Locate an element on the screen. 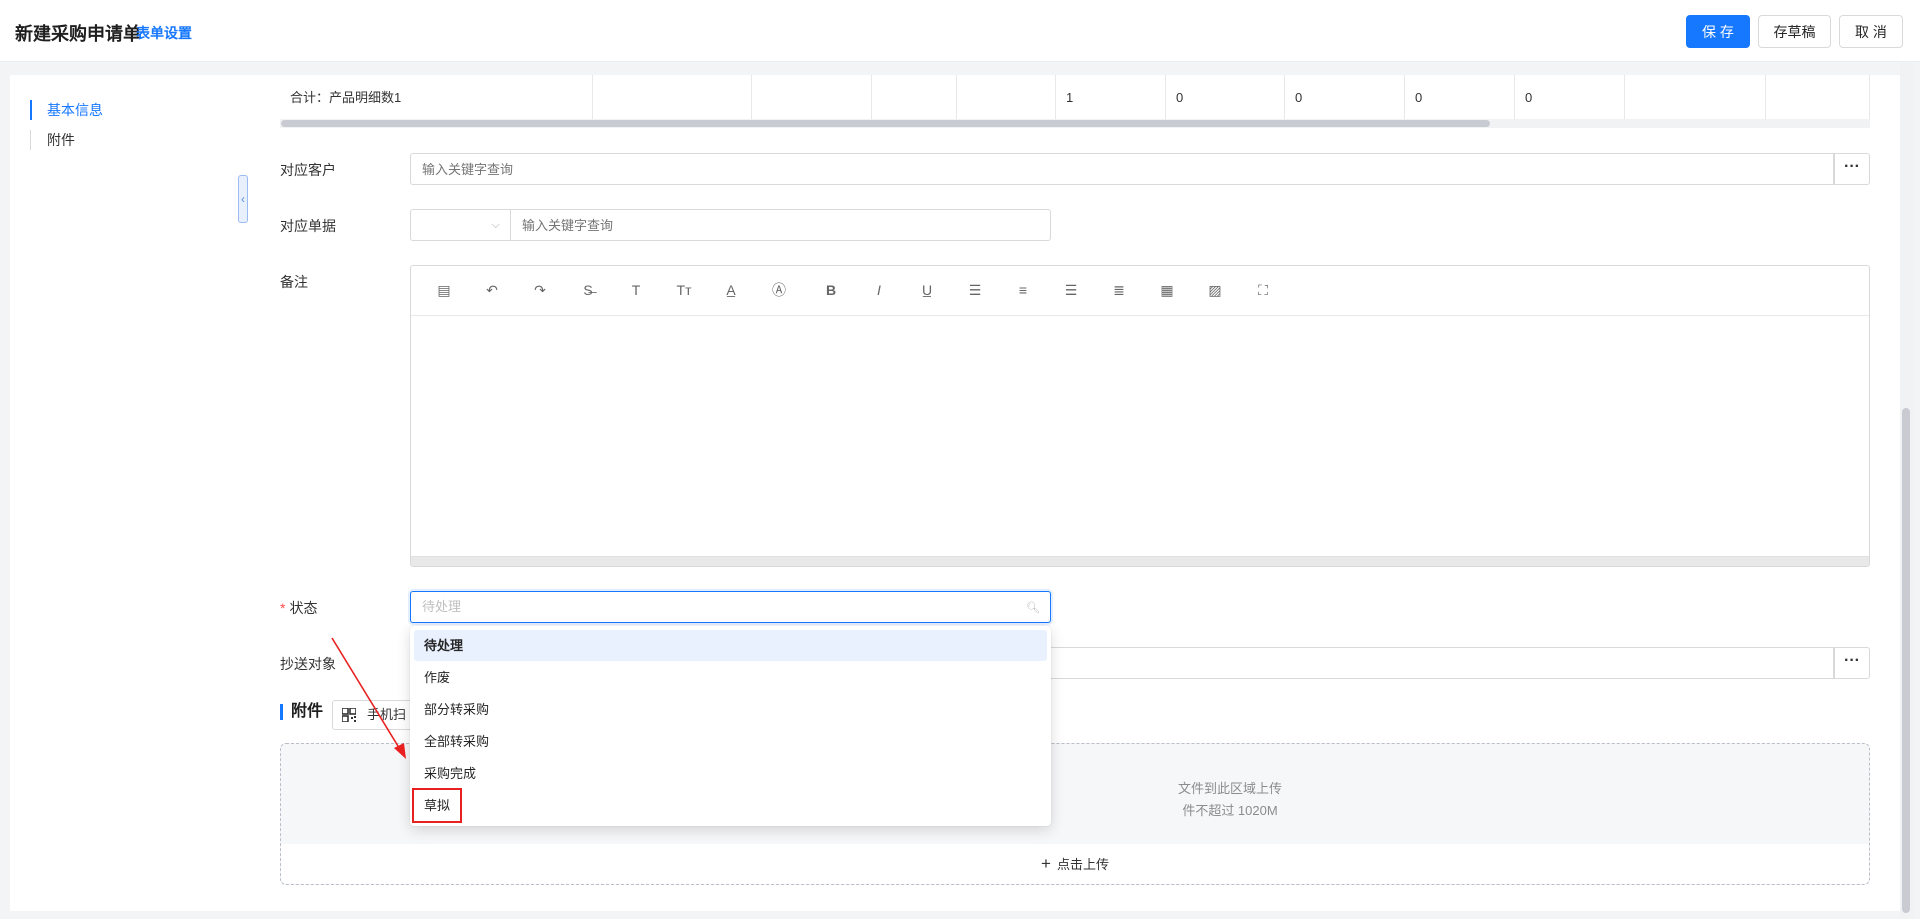 The image size is (1920, 919). product-summary-row: 合计：产品明细数1 1 0 0 0 0 is located at coordinates (1075, 97).